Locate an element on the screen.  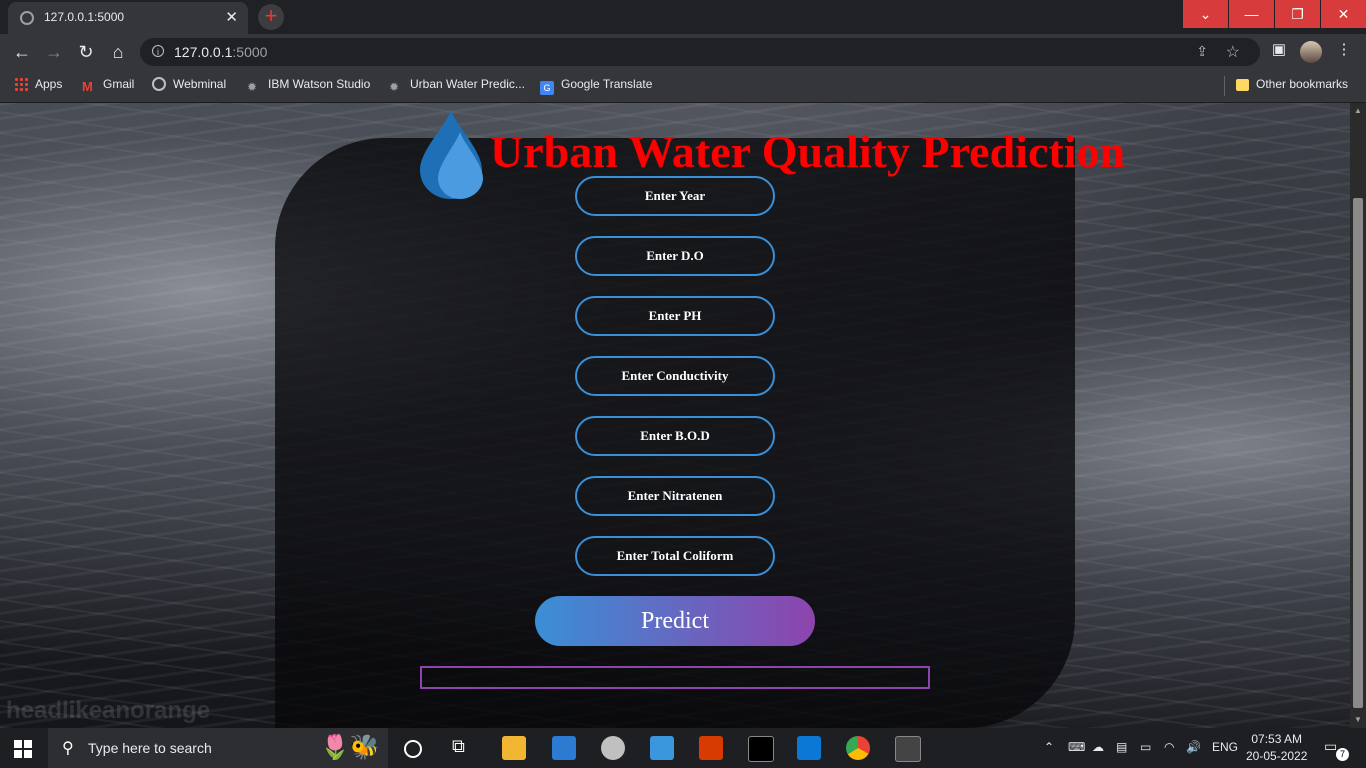
search-icon: ⚲ is located at coordinates (68, 748).